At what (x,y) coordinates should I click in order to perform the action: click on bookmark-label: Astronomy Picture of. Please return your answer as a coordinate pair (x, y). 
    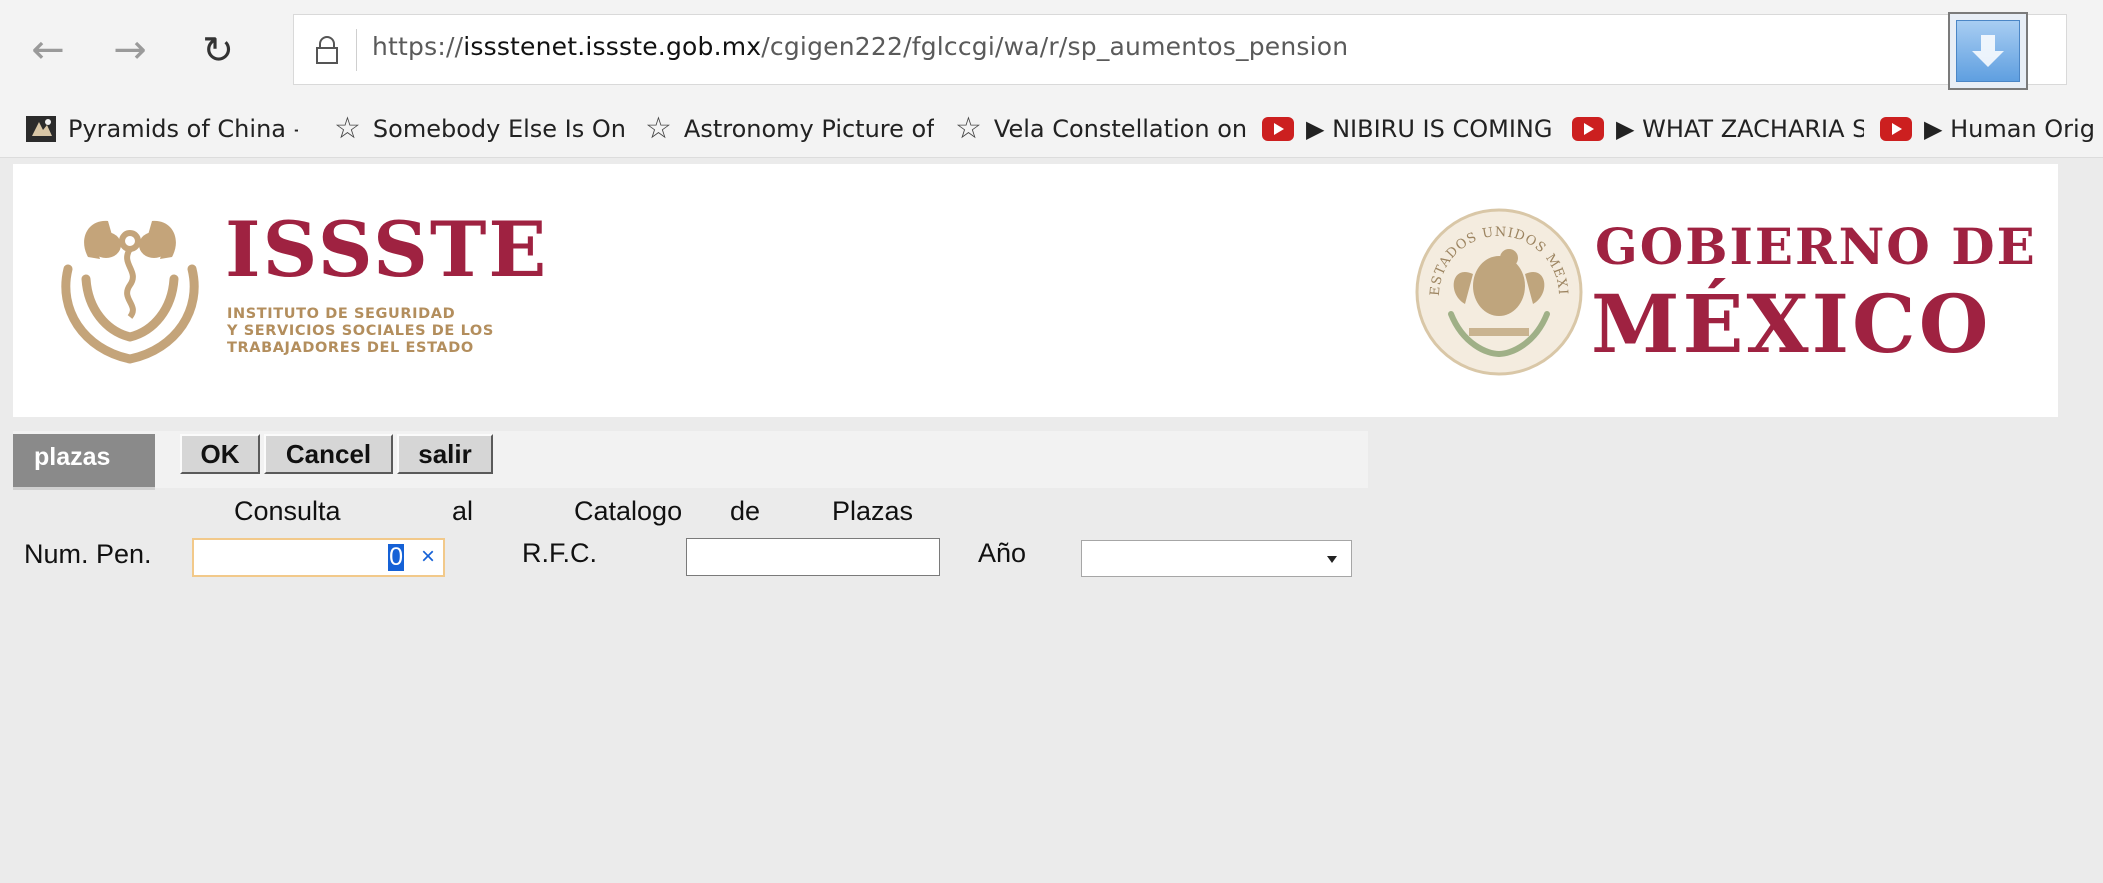
    Looking at the image, I should click on (808, 129).